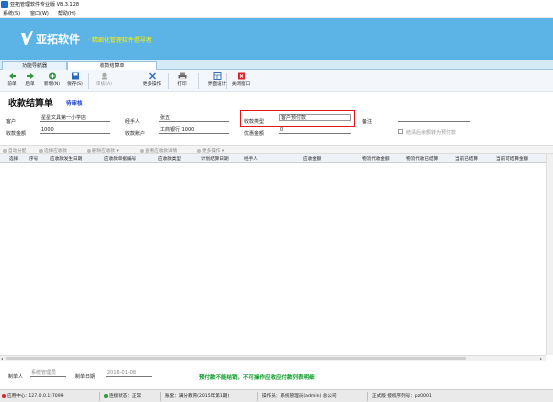  Describe the element at coordinates (215, 159) in the screenshot. I see `col-plan-date: 计划结算日期` at that location.